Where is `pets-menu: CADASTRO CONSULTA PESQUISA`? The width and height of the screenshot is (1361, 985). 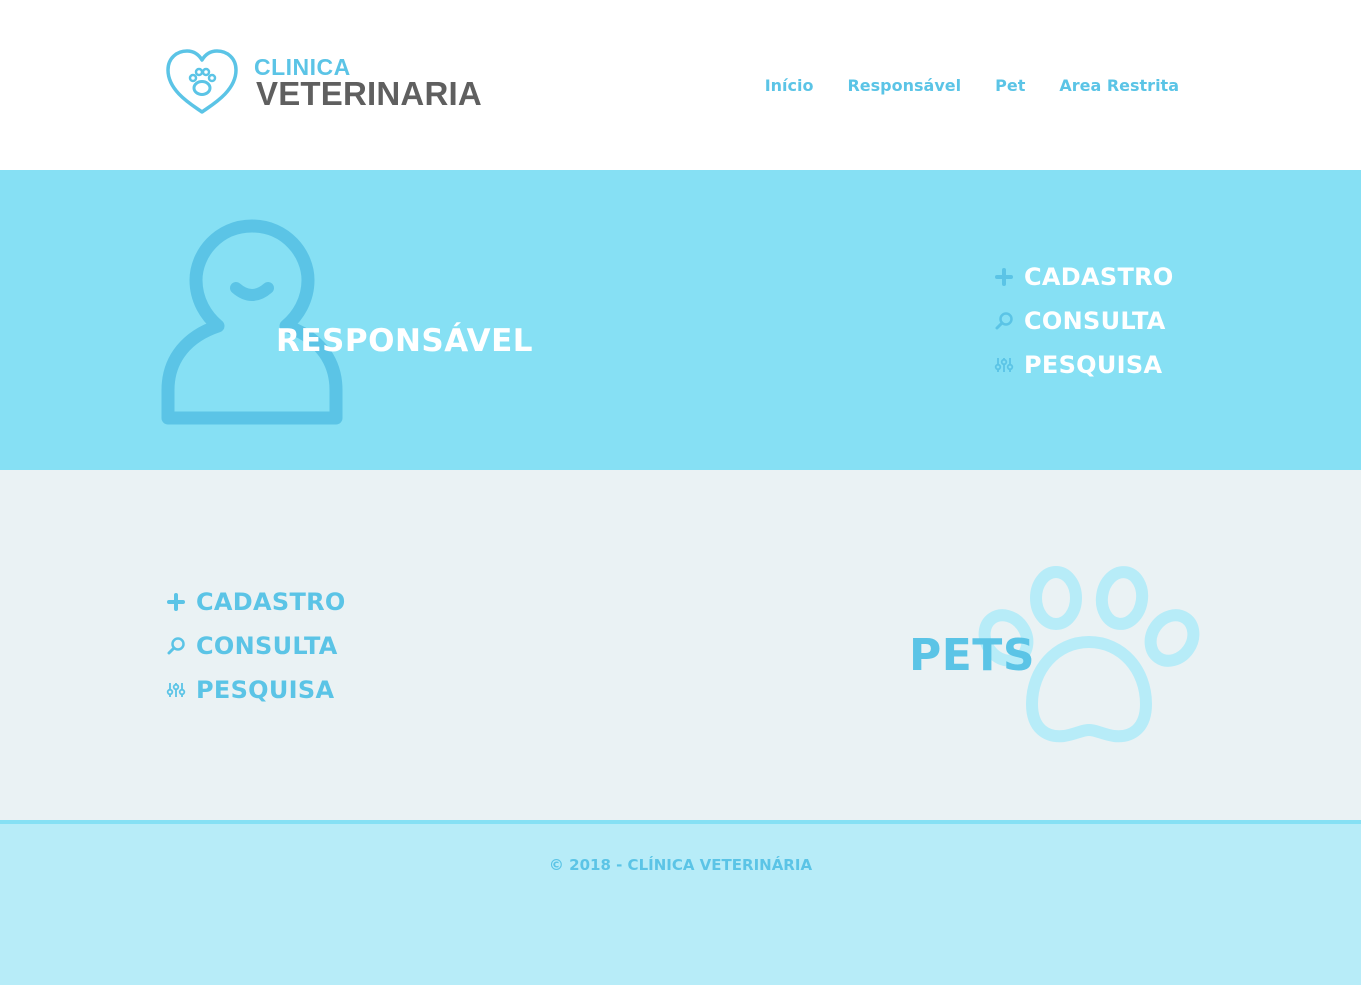
pets-menu: CADASTRO CONSULTA PESQUISA is located at coordinates (256, 645).